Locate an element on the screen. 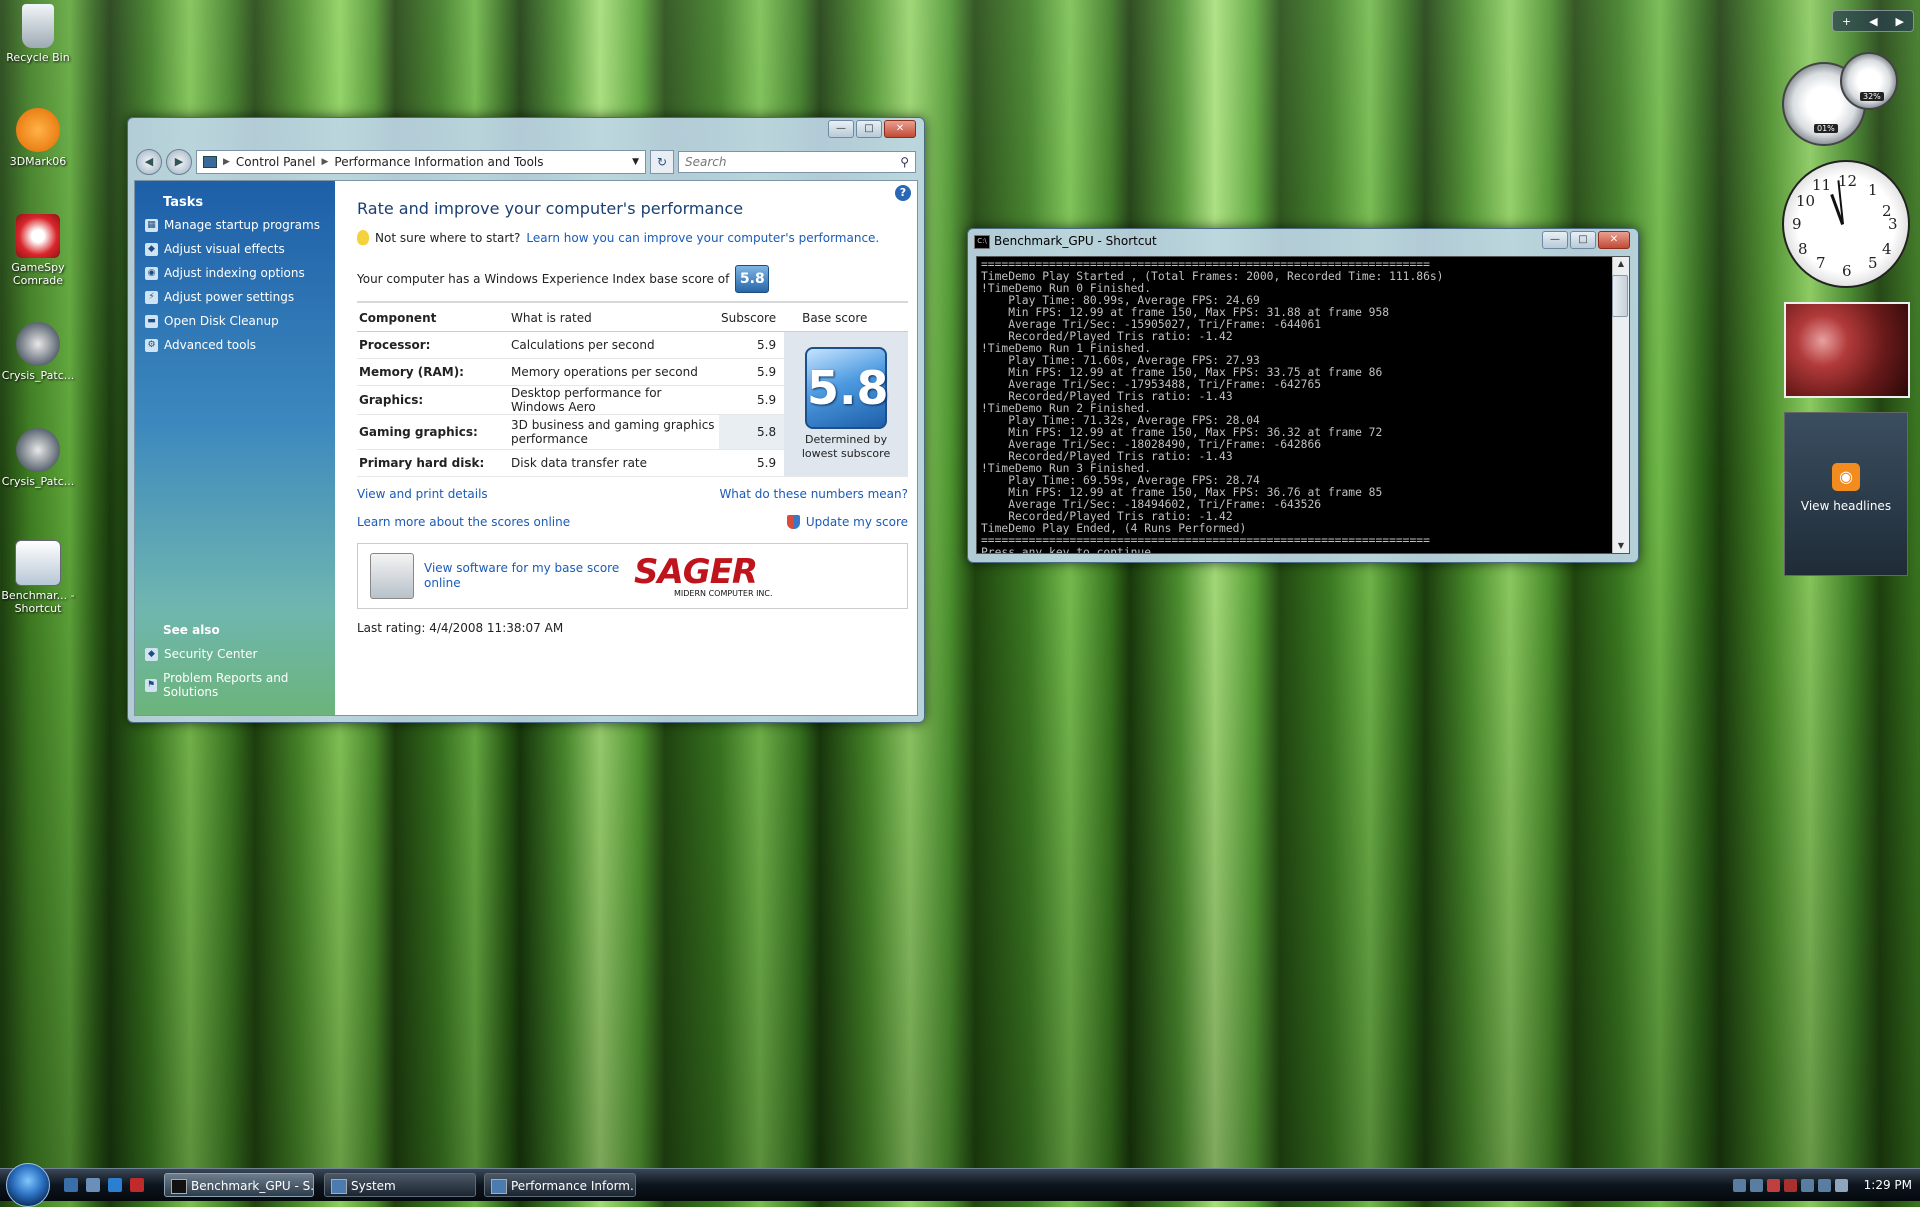  chevron-right-icon: ▶ is located at coordinates (226, 162).